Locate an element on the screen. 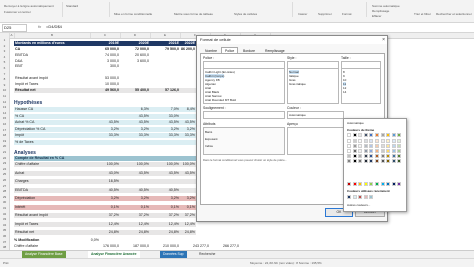 This screenshot has width=474, height=267. ribbon-wrap-text: Renvoyer à la ligne automatiquement is located at coordinates (29, 6).